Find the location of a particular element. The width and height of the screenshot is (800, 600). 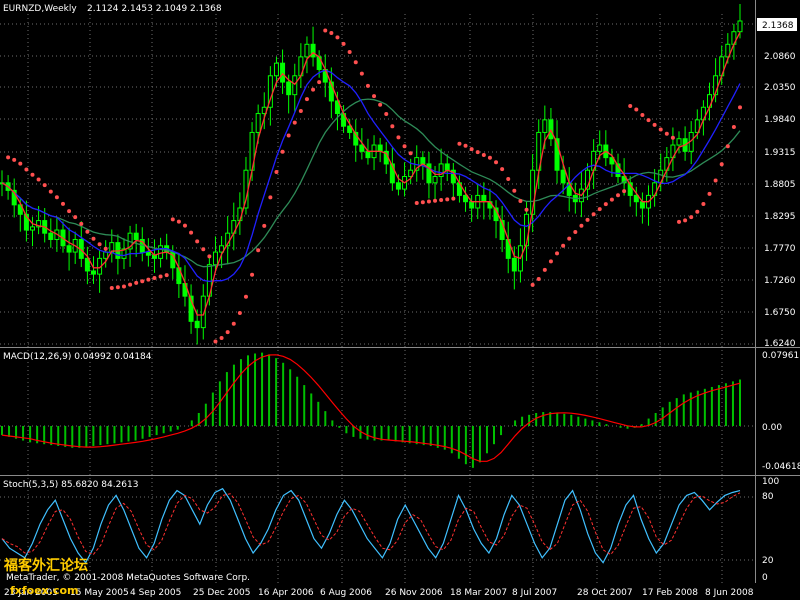

price-tick: 1.6750 is located at coordinates (780, 313).